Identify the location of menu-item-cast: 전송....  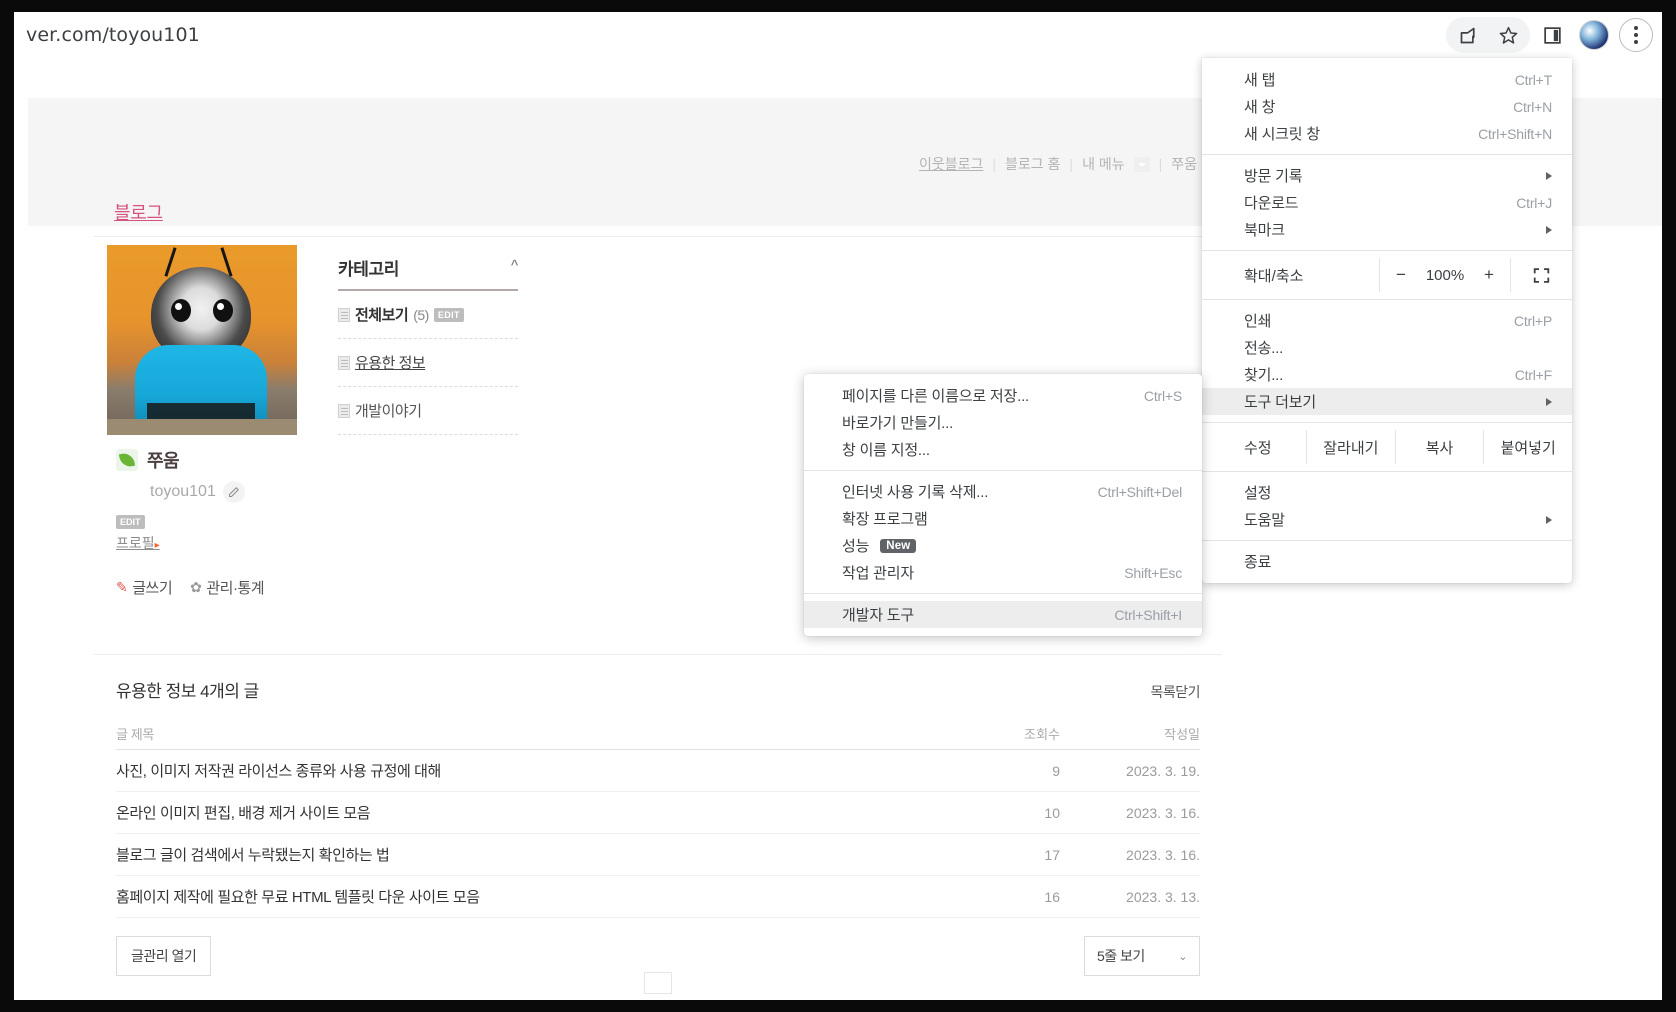
(1387, 347).